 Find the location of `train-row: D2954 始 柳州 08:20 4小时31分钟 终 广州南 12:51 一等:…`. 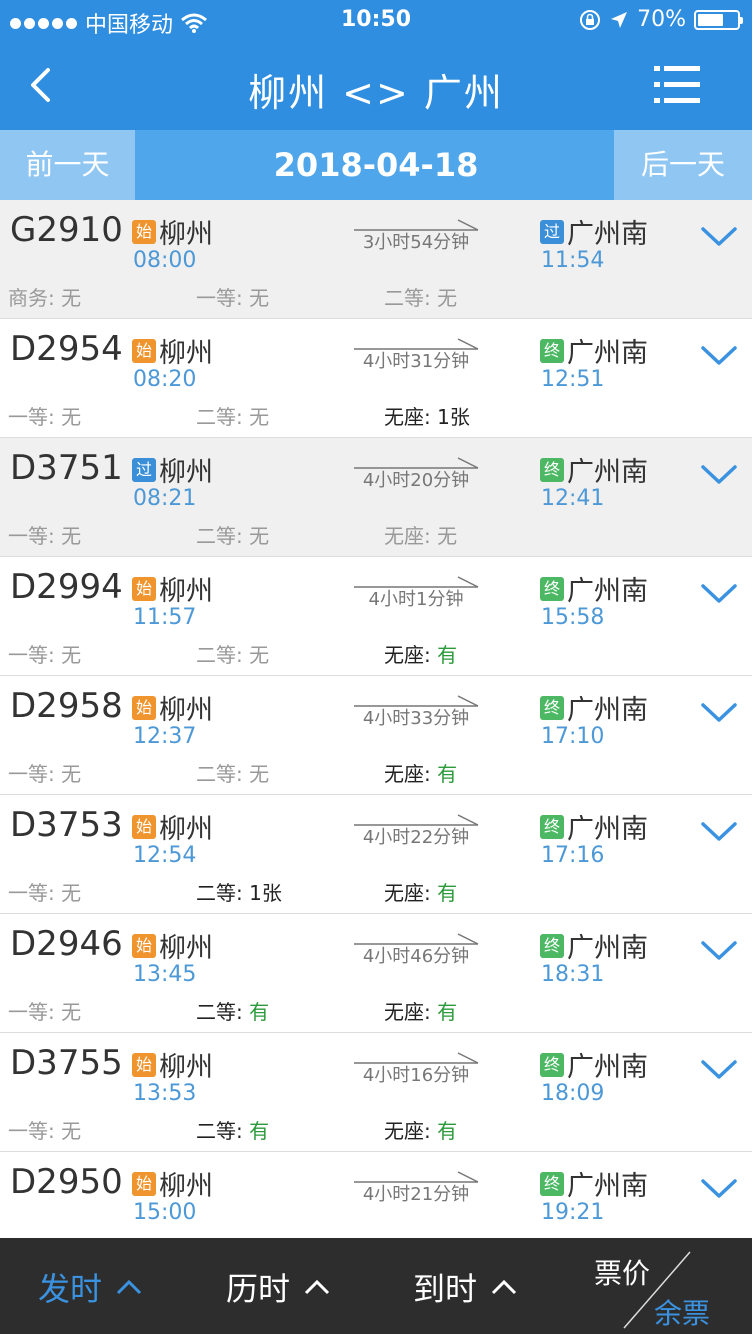

train-row: D2954 始 柳州 08:20 4小时31分钟 终 广州南 12:51 一等:… is located at coordinates (376, 378).